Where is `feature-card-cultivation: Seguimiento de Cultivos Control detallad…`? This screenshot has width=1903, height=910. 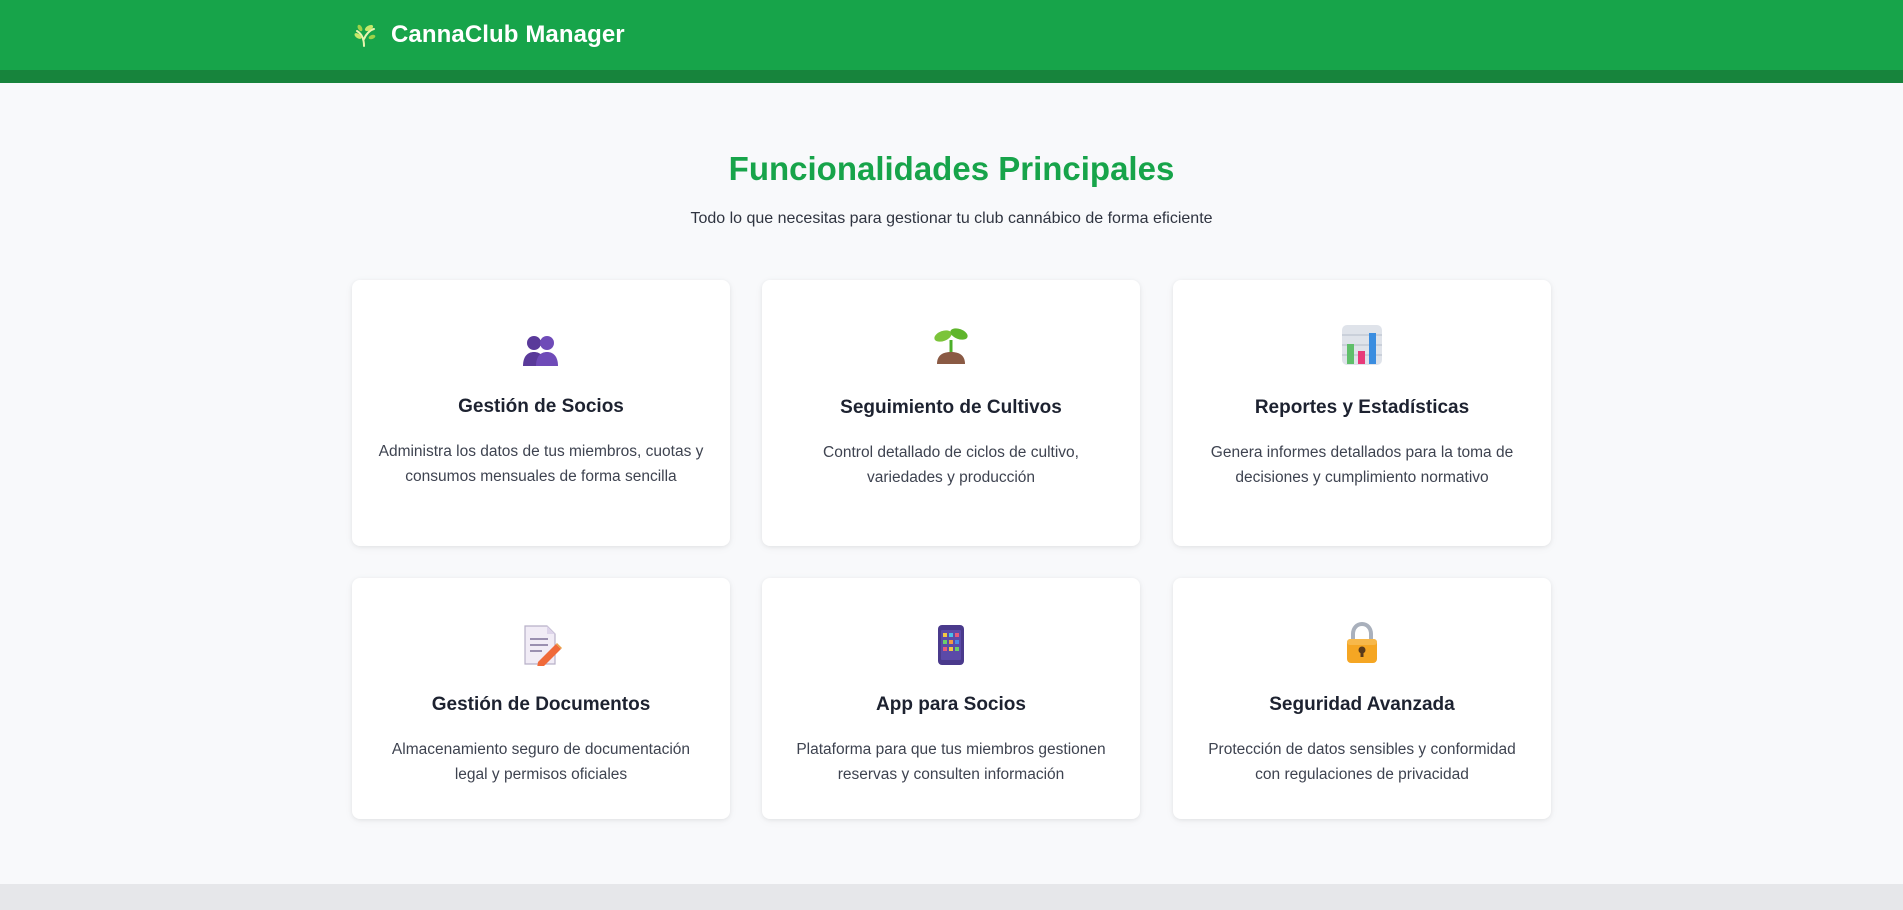
feature-card-cultivation: Seguimiento de Cultivos Control detallad… is located at coordinates (951, 413).